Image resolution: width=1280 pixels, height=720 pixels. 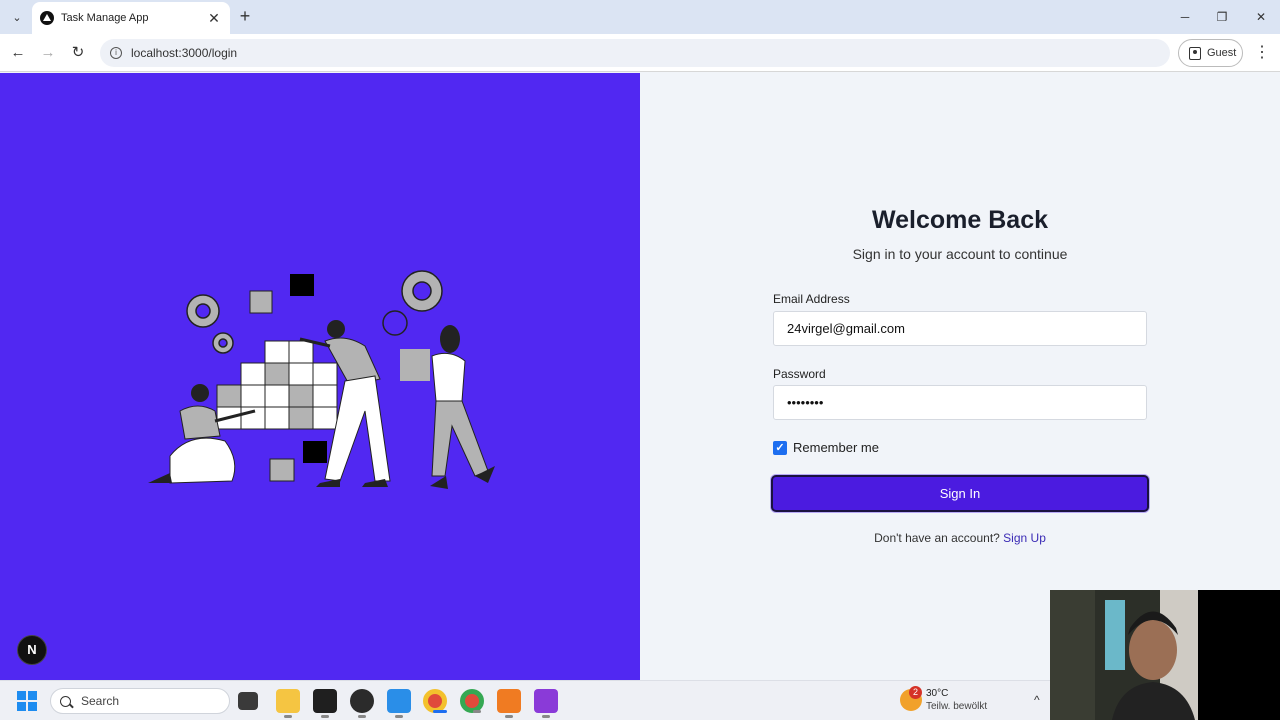 What do you see at coordinates (780, 448) in the screenshot?
I see `remember-me-checkbox: ✓` at bounding box center [780, 448].